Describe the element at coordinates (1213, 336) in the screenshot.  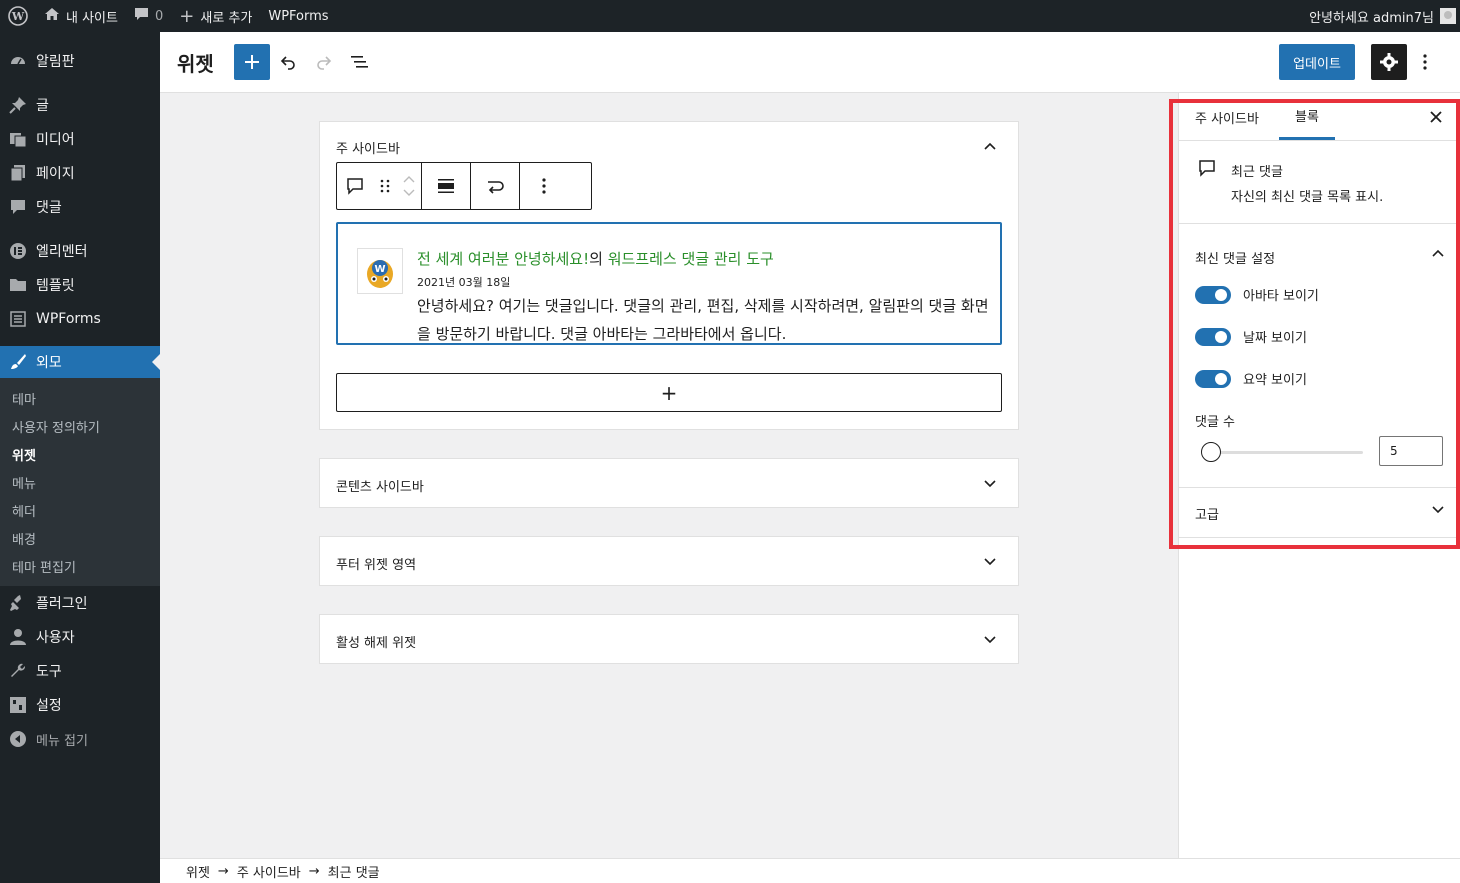
I see `date-toggle` at that location.